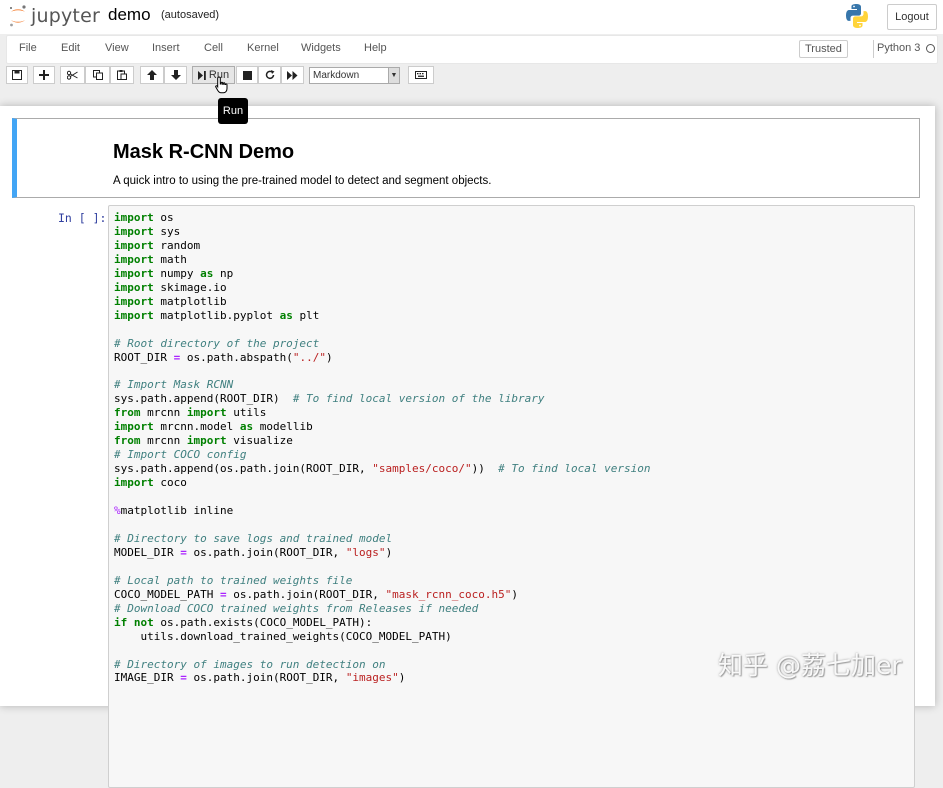  I want to click on autosave-status: (autosaved), so click(190, 15).